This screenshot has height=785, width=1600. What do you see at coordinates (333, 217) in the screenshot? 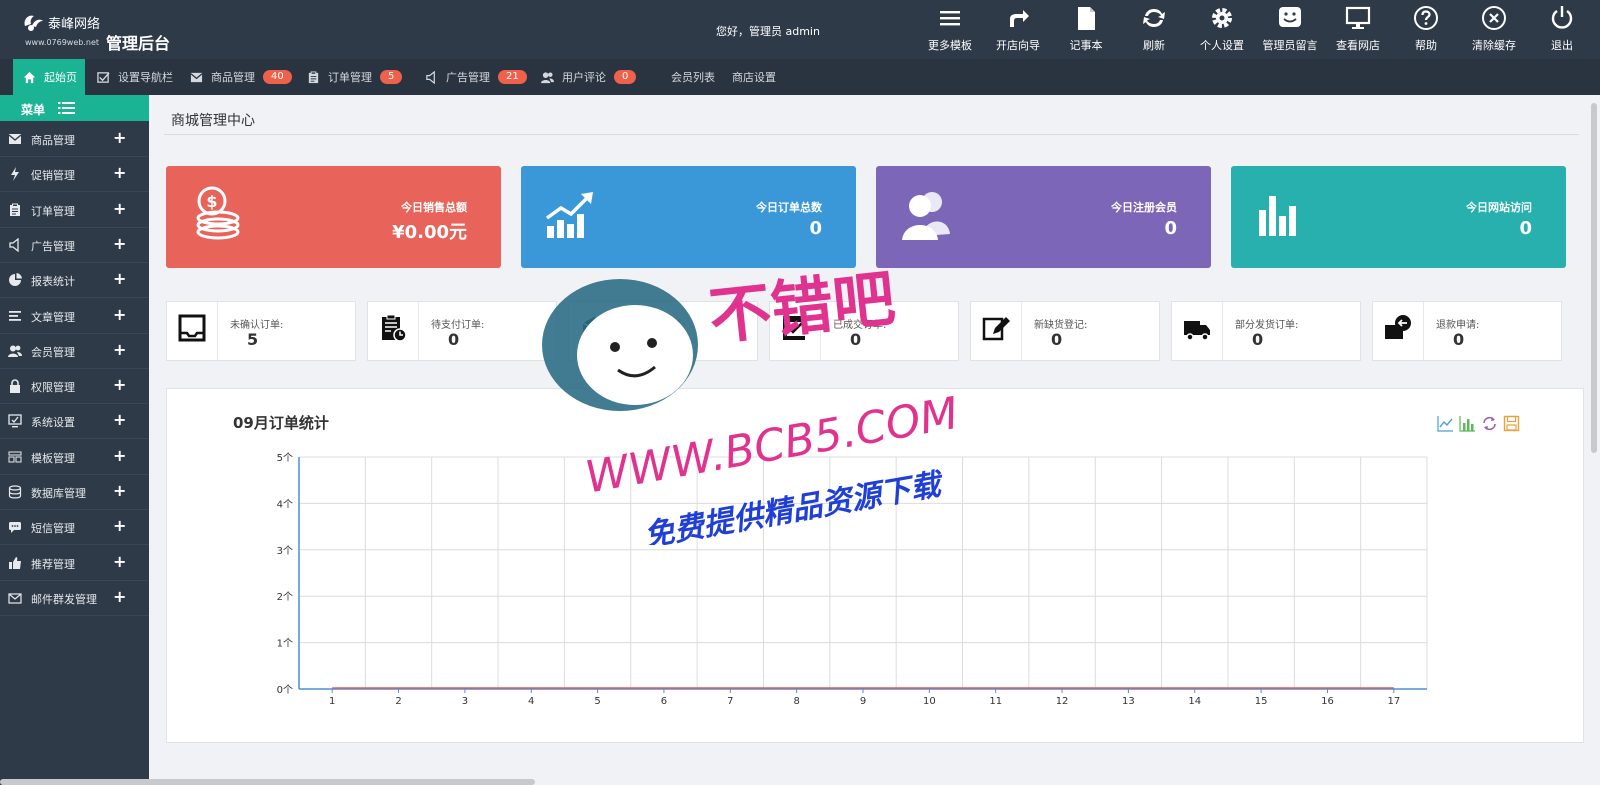
I see `stat-card-sales: $ 今日销售总额 ¥0.00元` at bounding box center [333, 217].